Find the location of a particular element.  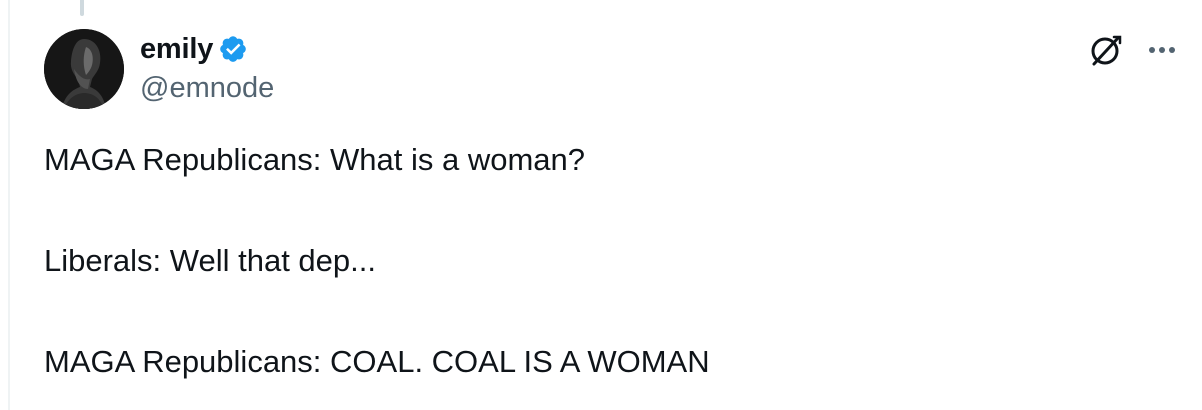

card-left-border is located at coordinates (9, 205).